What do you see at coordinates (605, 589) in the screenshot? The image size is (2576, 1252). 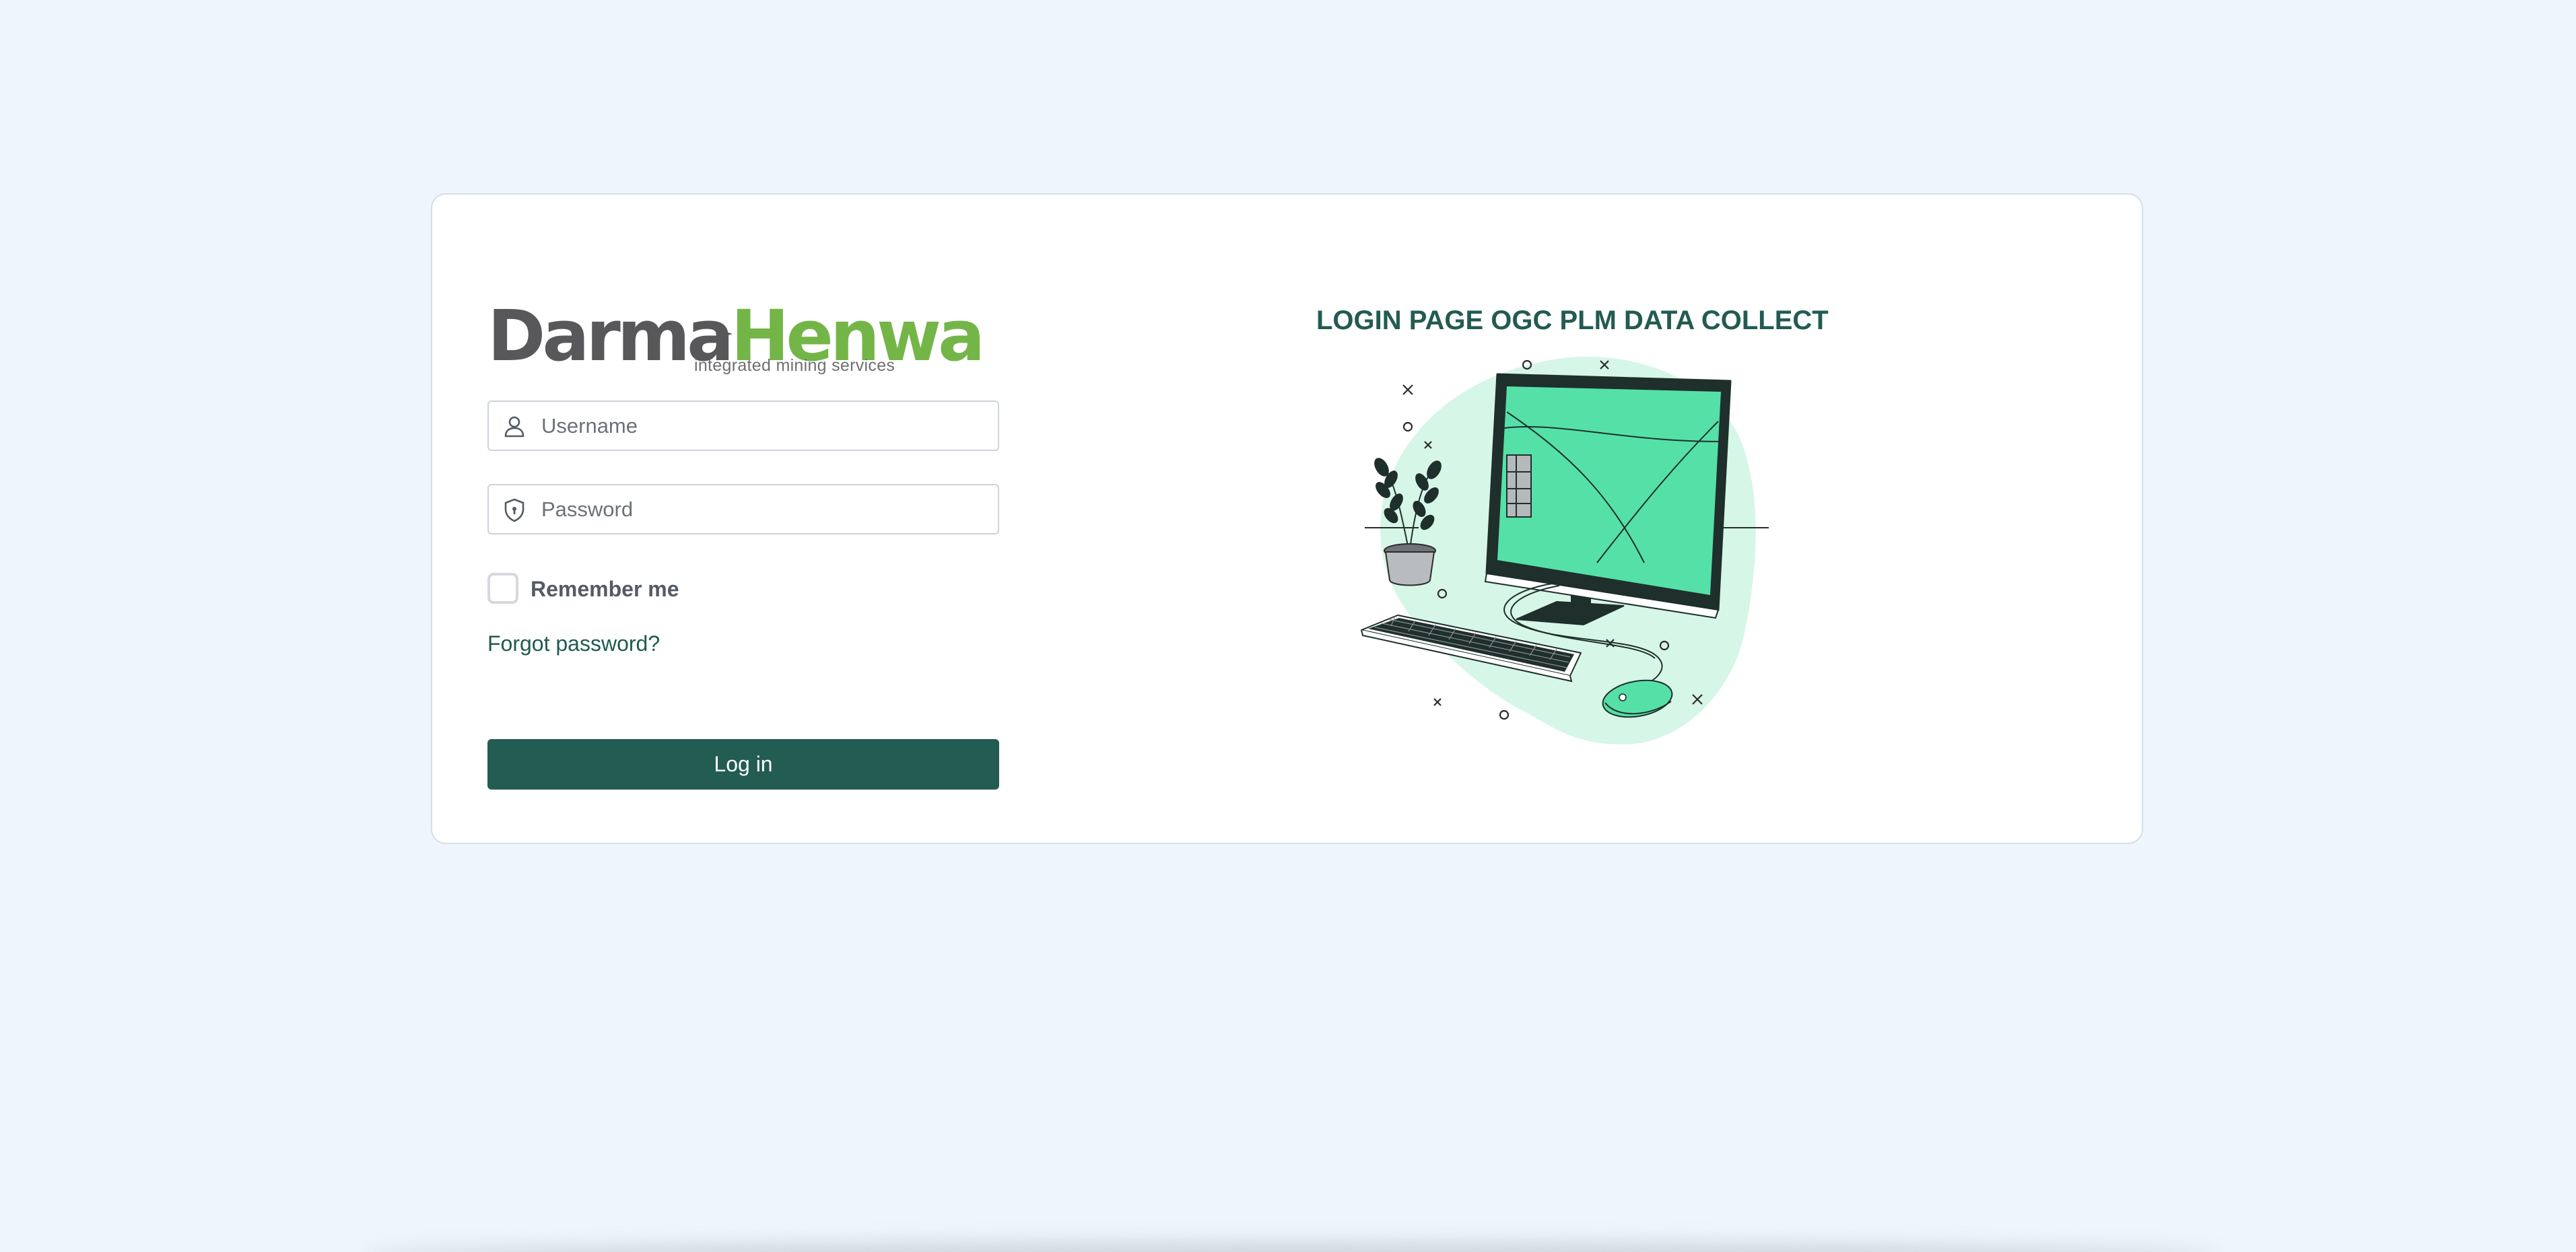 I see `remember-label: Remember me` at bounding box center [605, 589].